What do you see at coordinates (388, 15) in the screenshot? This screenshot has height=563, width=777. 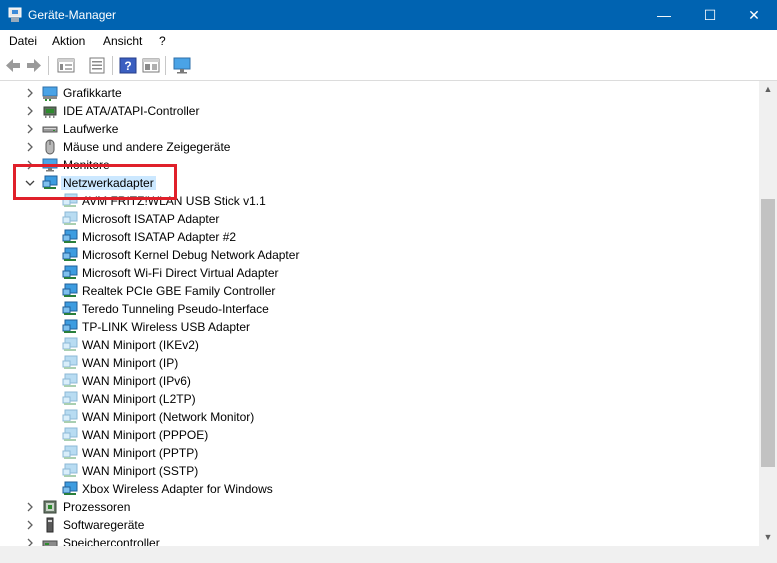 I see `title-bar: Geräte-Manager — ☐ ✕` at bounding box center [388, 15].